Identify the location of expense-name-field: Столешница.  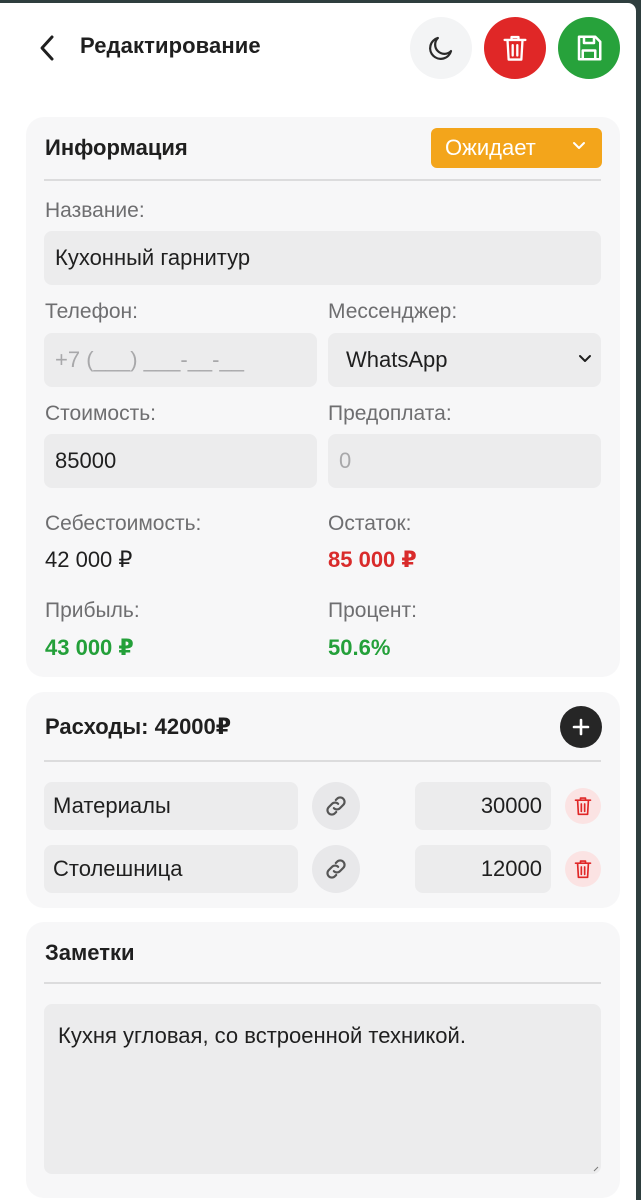
(171, 869).